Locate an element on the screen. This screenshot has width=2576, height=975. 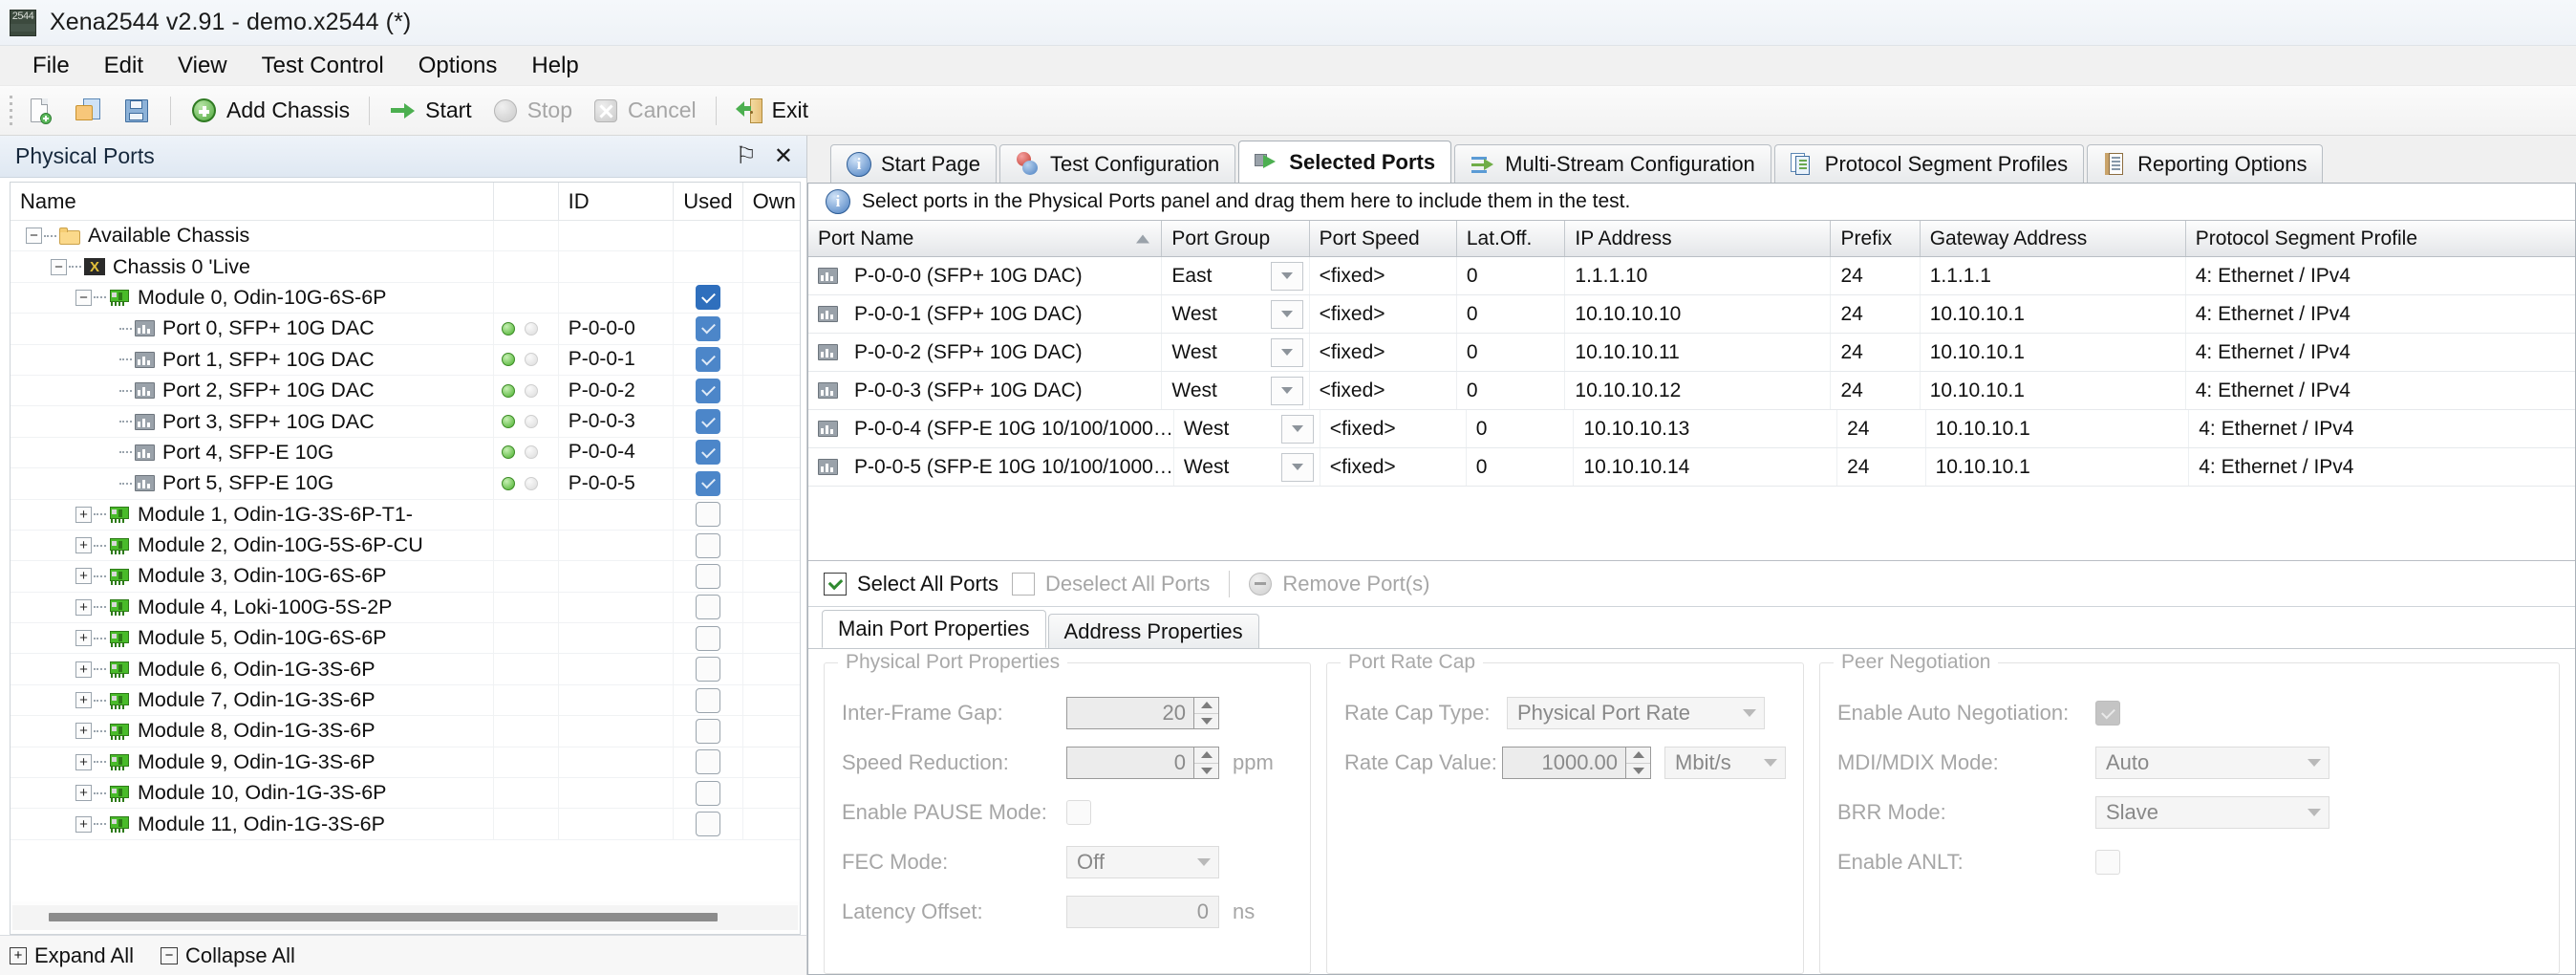
enable-pause-mode-checkbox is located at coordinates (1078, 812).